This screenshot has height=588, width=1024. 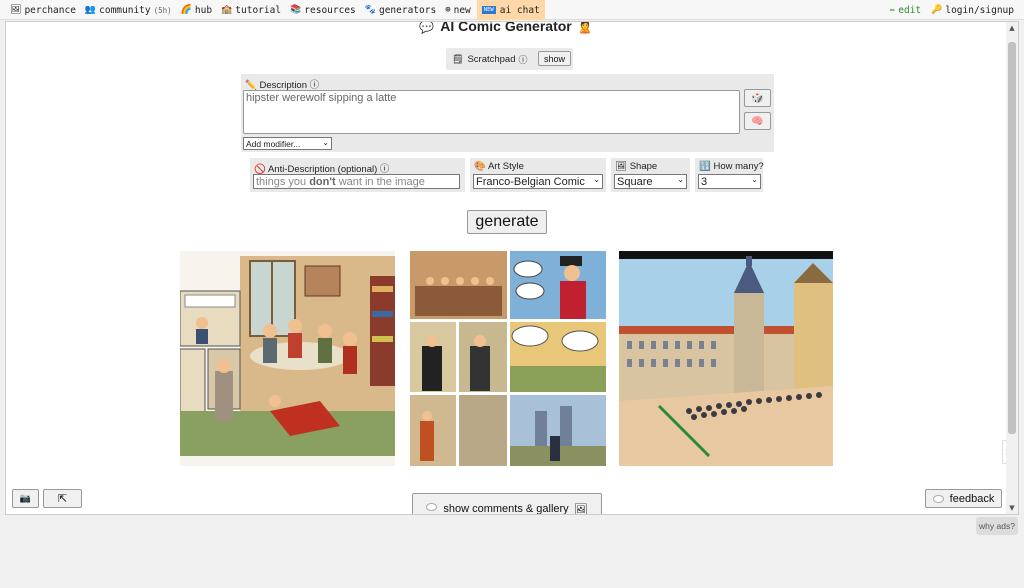 What do you see at coordinates (499, 166) in the screenshot?
I see `art-style-label: 🎨 Art Style` at bounding box center [499, 166].